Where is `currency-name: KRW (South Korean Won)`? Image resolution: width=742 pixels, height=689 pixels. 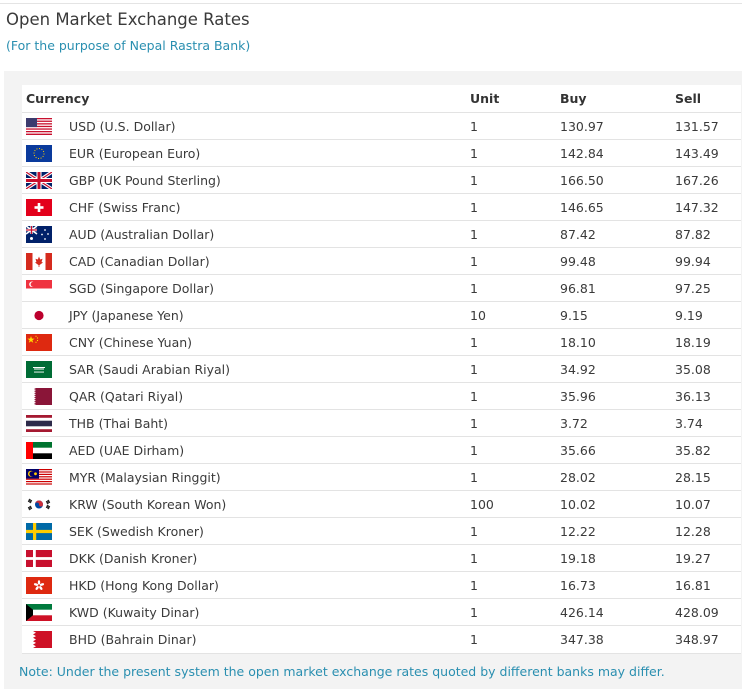
currency-name: KRW (South Korean Won) is located at coordinates (148, 504).